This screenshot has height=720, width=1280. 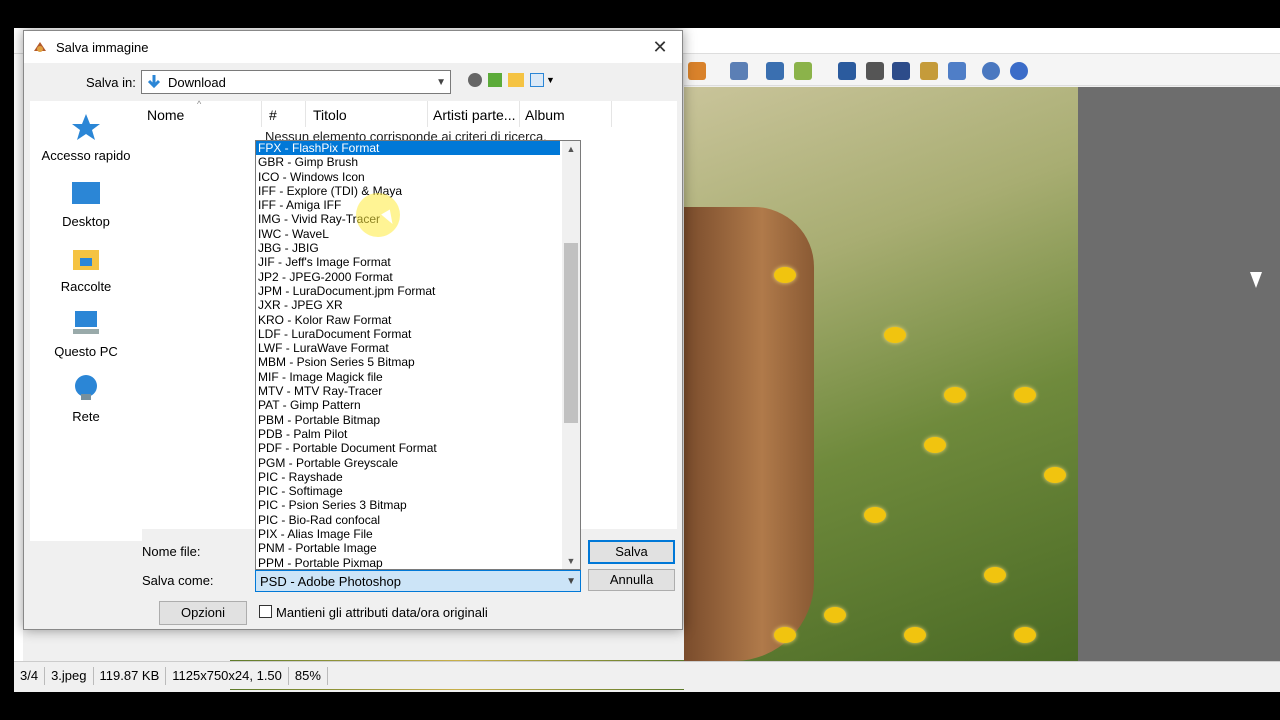 What do you see at coordinates (199, 104) in the screenshot?
I see `sort-chevron-icon: ^` at bounding box center [199, 104].